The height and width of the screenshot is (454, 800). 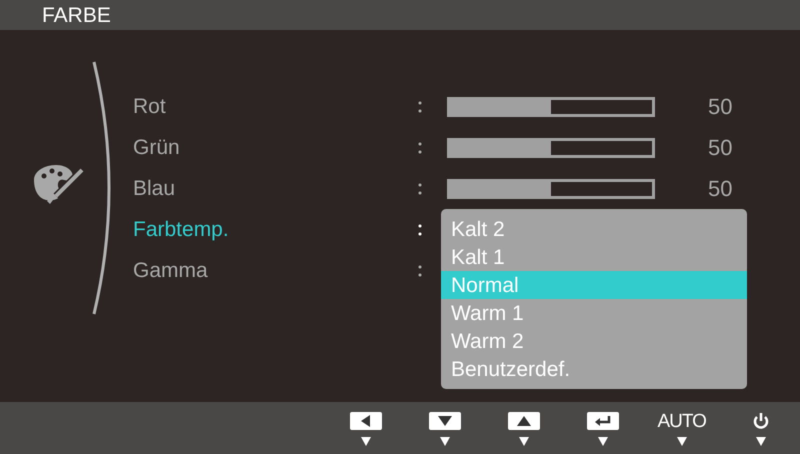 I want to click on menu-item: Grün, so click(x=275, y=148).